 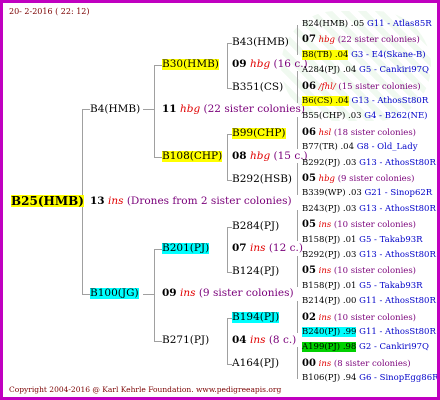 I want to click on entry-tail: G11 - Atlas85R, so click(x=399, y=24).